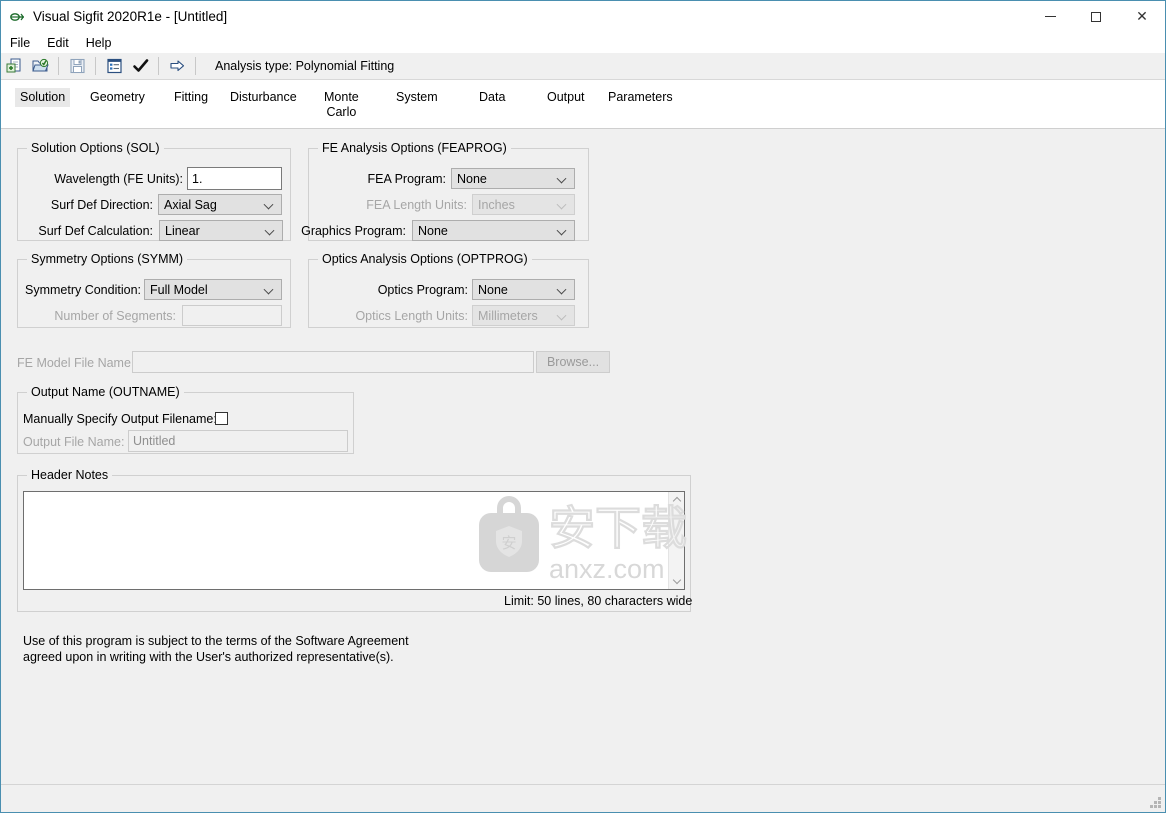 The image size is (1166, 813). What do you see at coordinates (182, 230) in the screenshot?
I see `surf-def-calculation-value: Linear` at bounding box center [182, 230].